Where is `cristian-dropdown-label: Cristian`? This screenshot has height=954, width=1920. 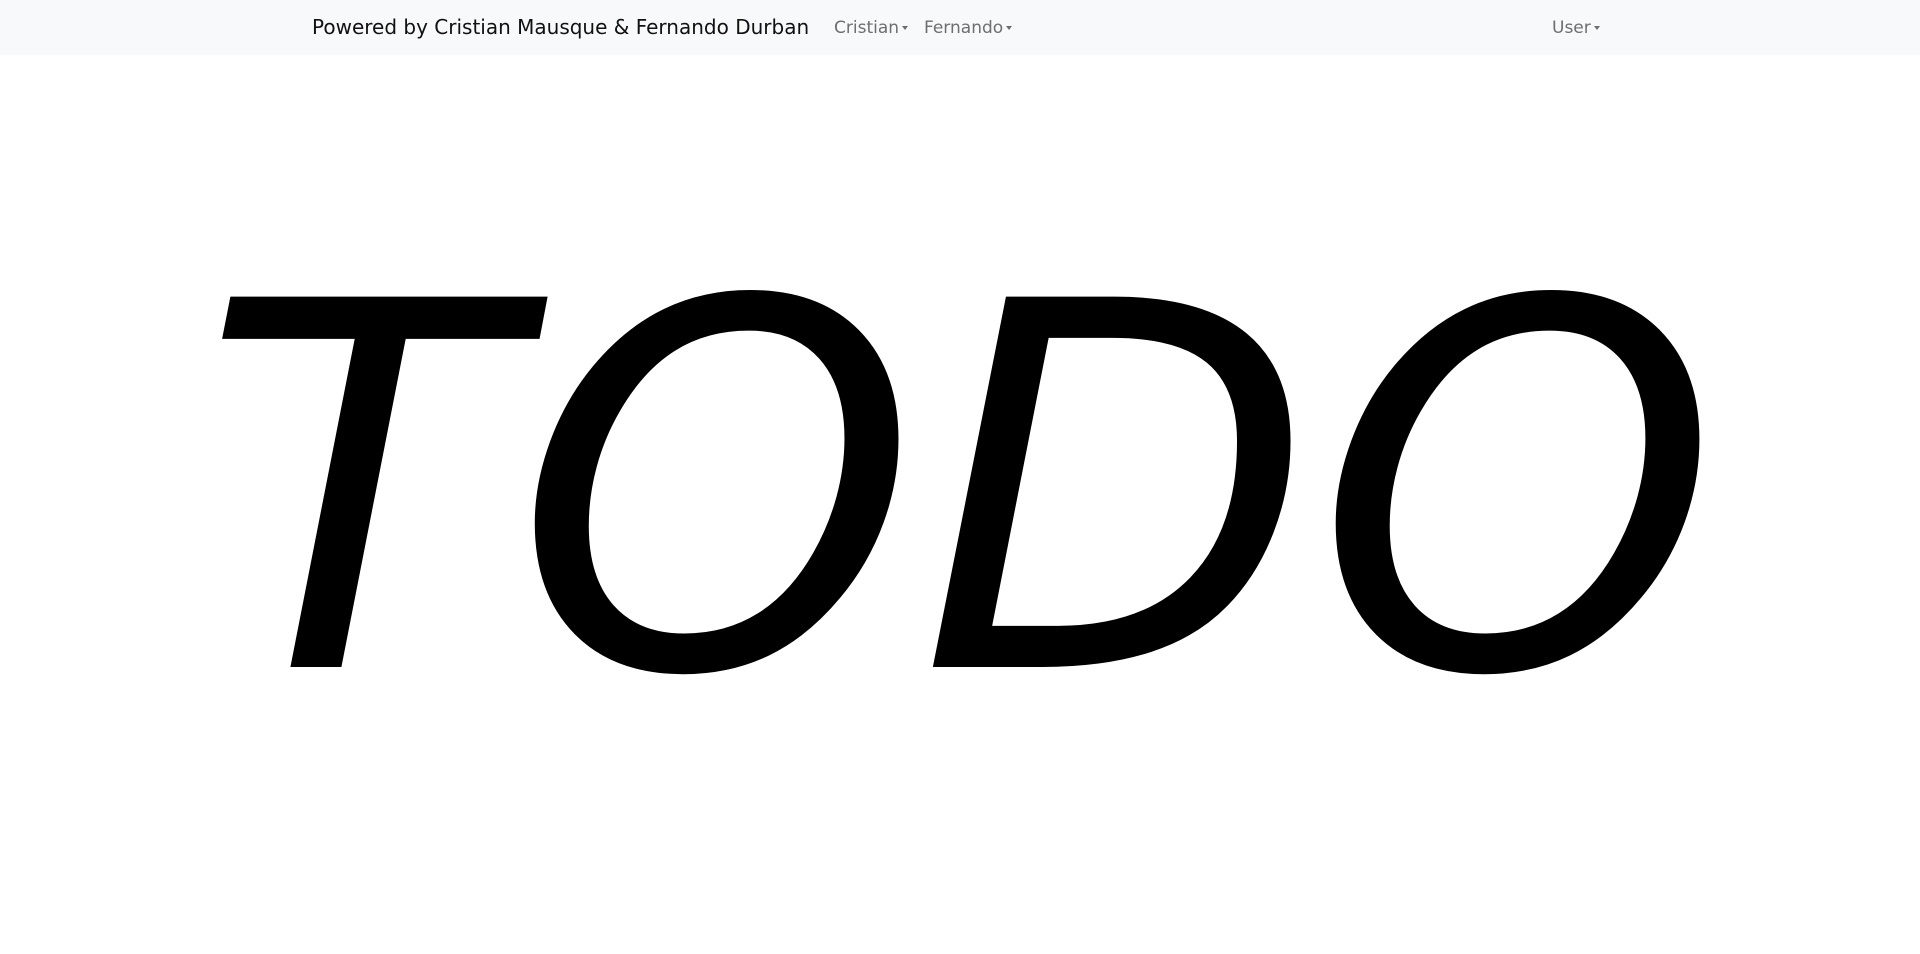 cristian-dropdown-label: Cristian is located at coordinates (867, 28).